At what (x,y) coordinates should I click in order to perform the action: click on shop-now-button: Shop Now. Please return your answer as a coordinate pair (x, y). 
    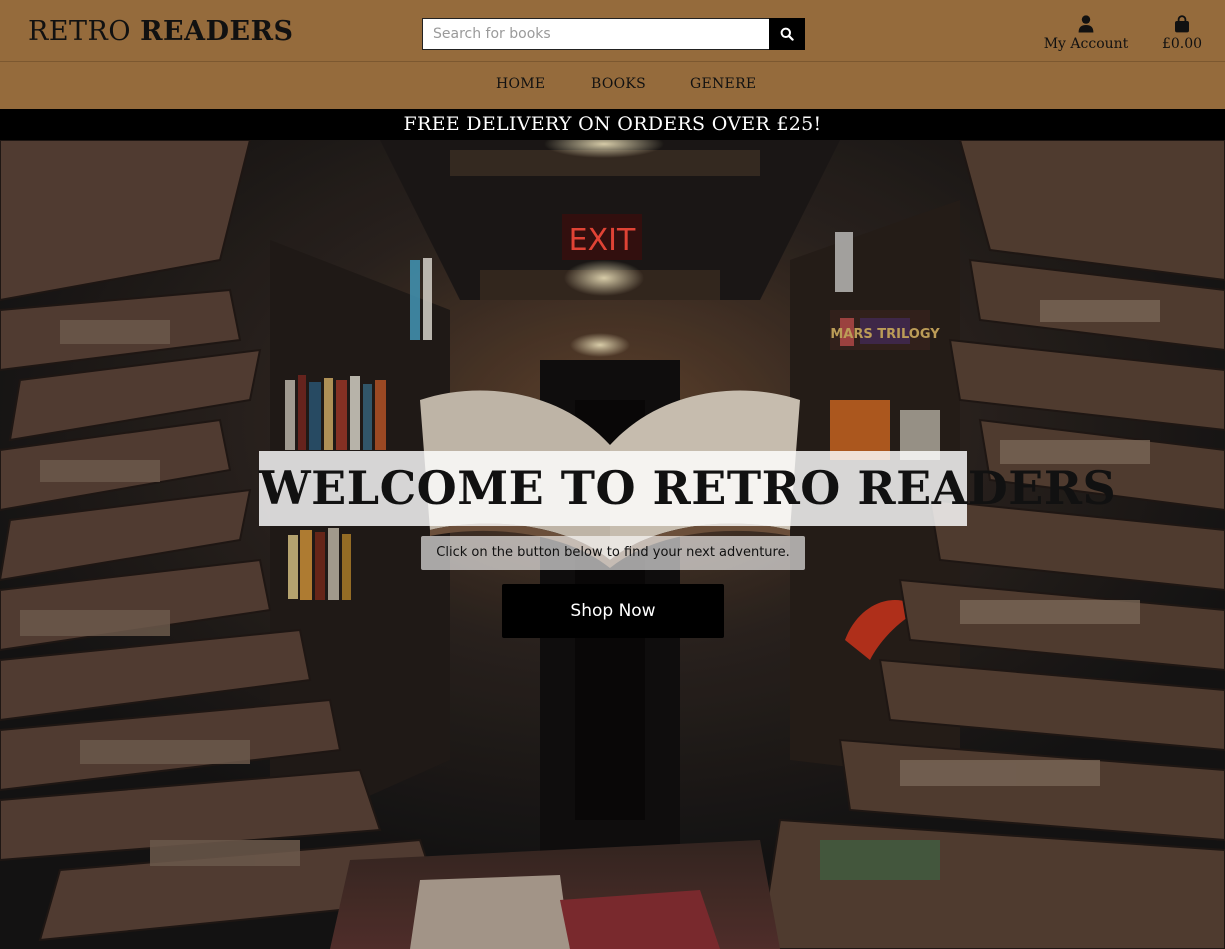
    Looking at the image, I should click on (613, 611).